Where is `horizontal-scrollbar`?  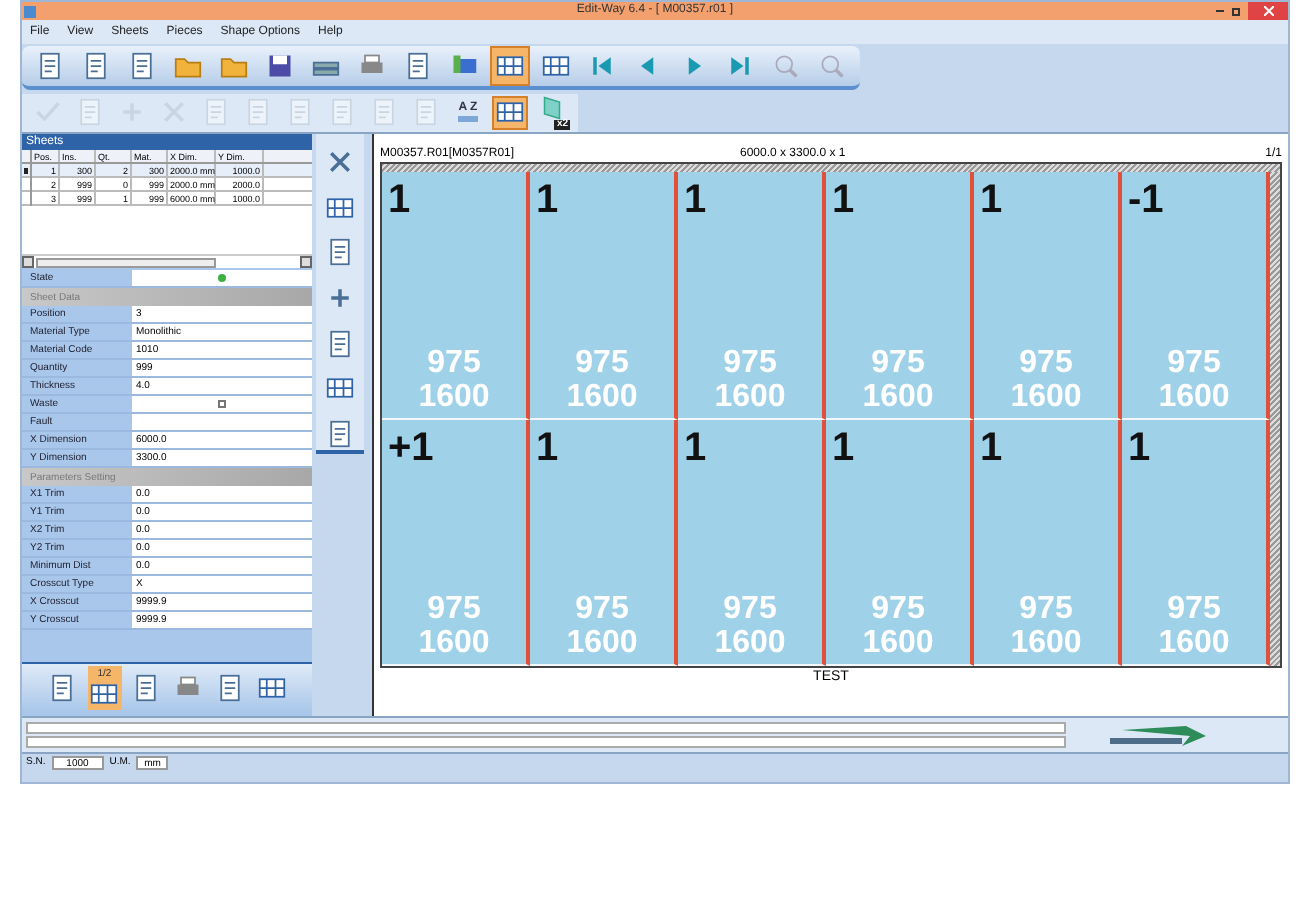 horizontal-scrollbar is located at coordinates (167, 261).